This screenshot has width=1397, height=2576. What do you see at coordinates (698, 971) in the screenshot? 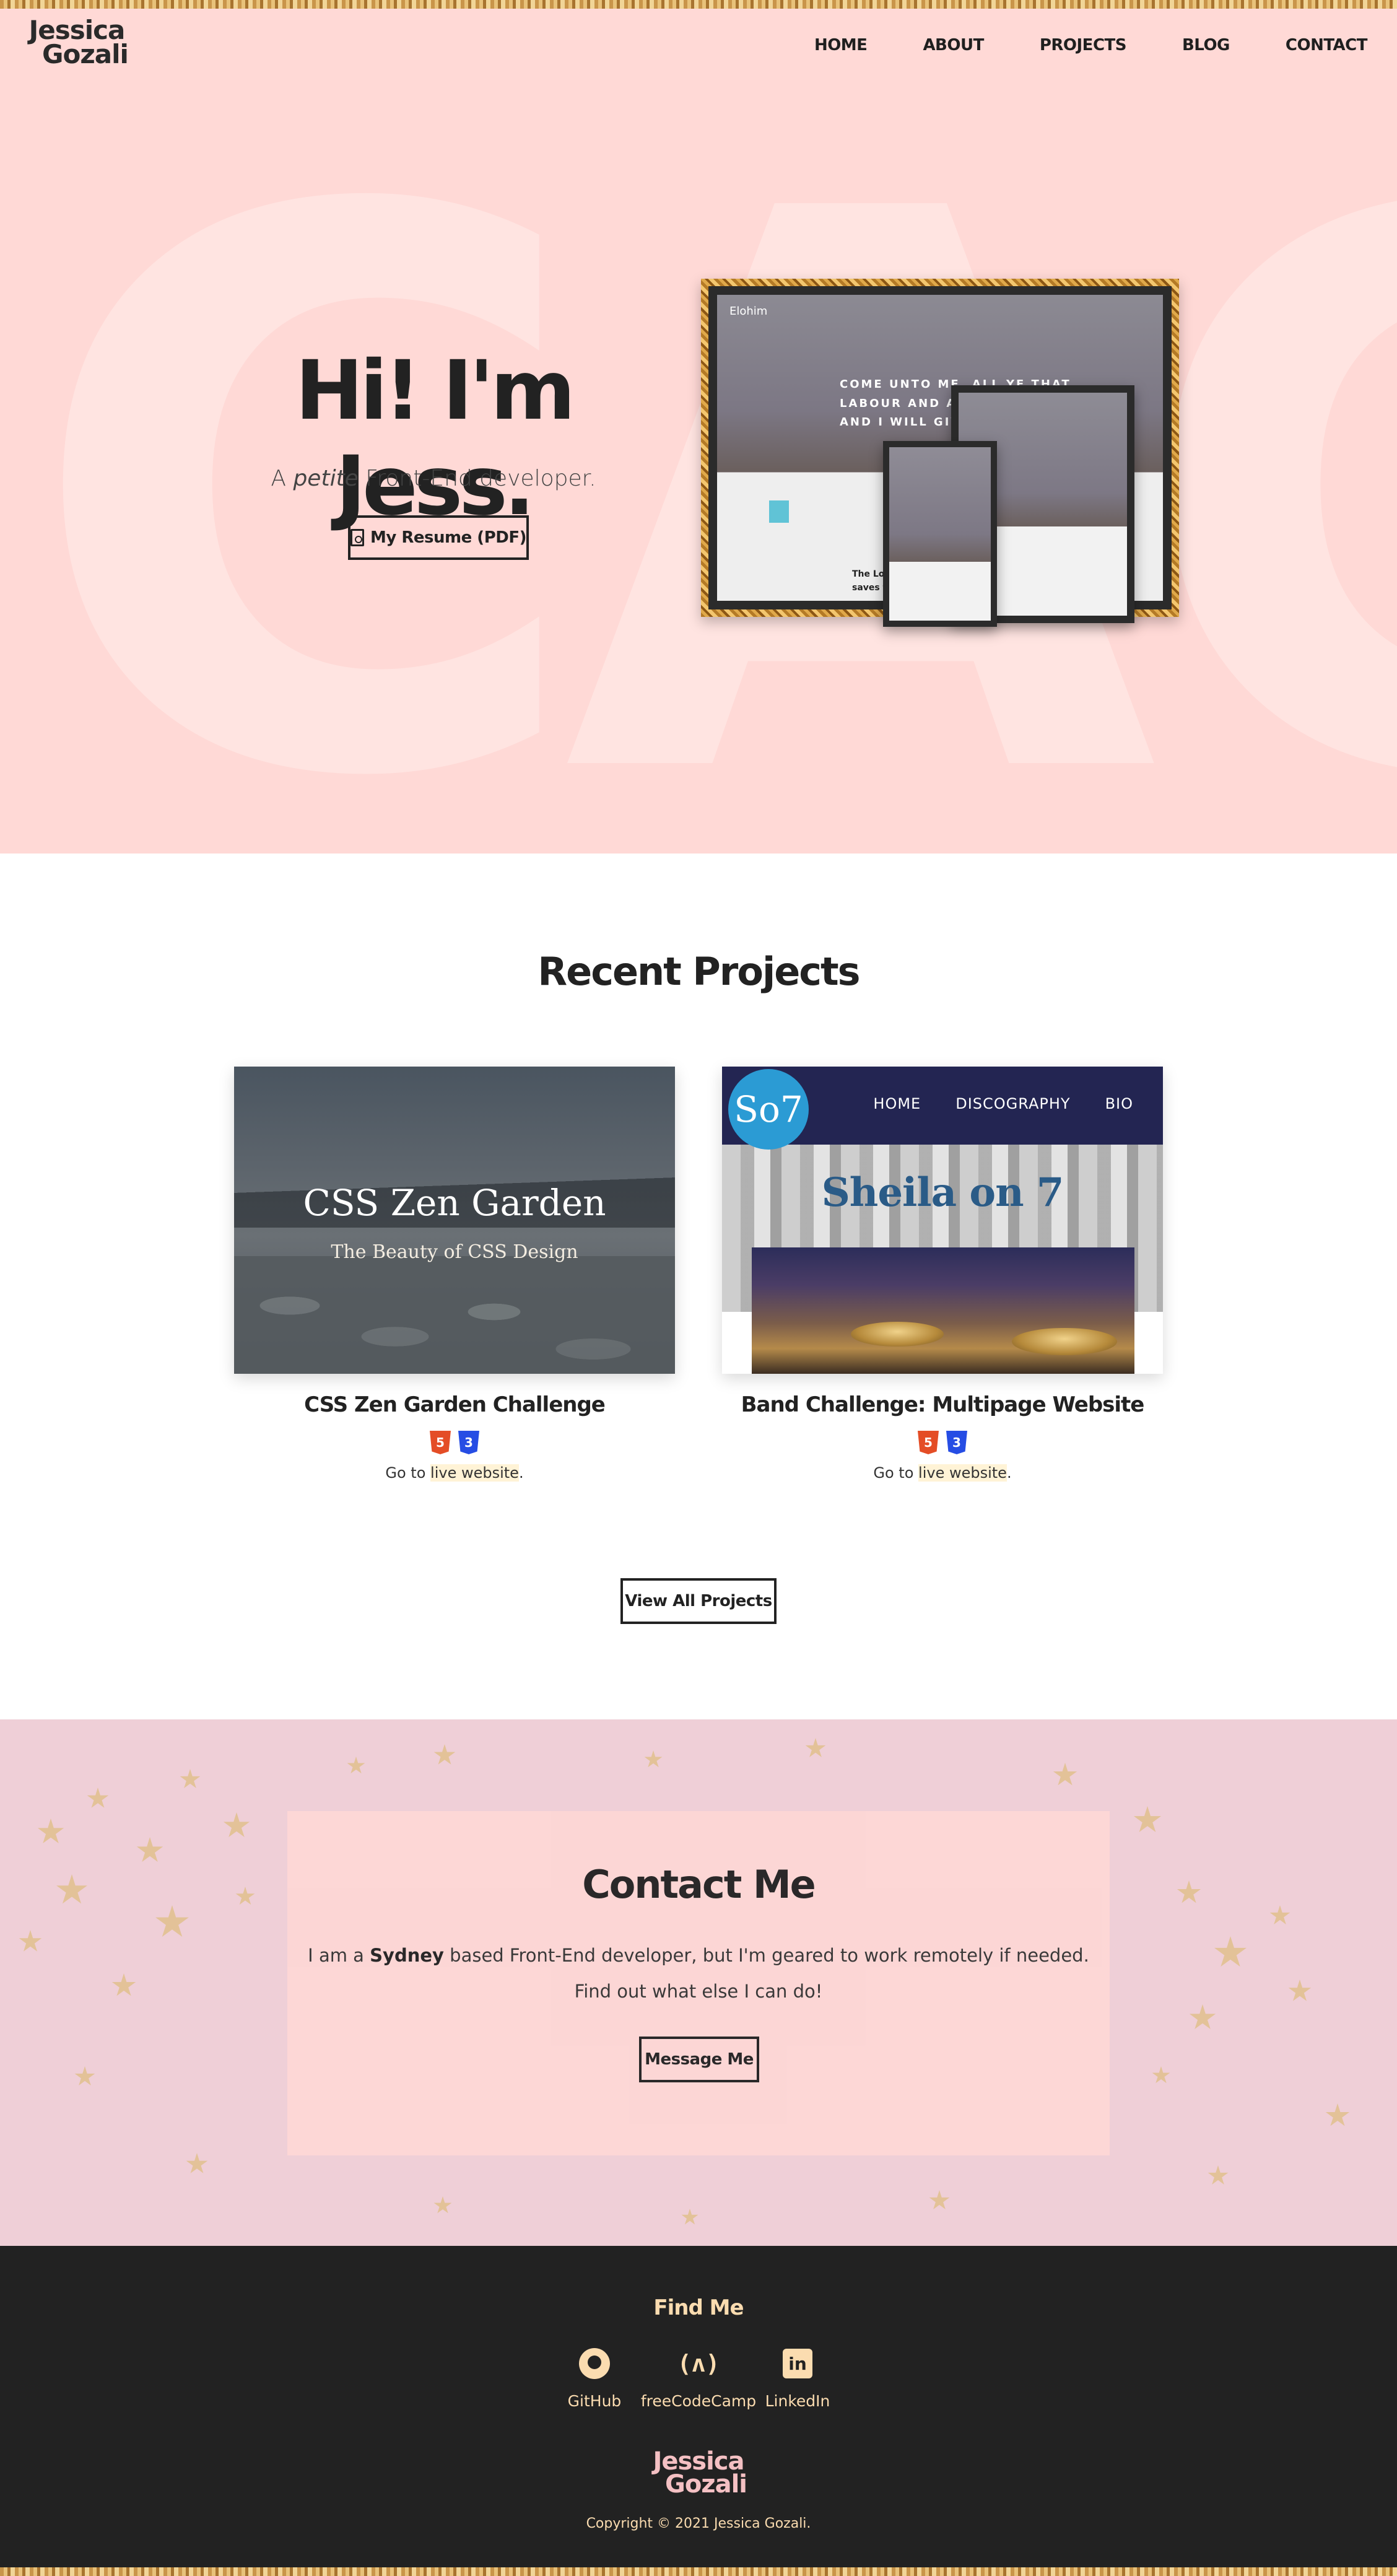
I see `recent-projects-title: Recent Projects` at bounding box center [698, 971].